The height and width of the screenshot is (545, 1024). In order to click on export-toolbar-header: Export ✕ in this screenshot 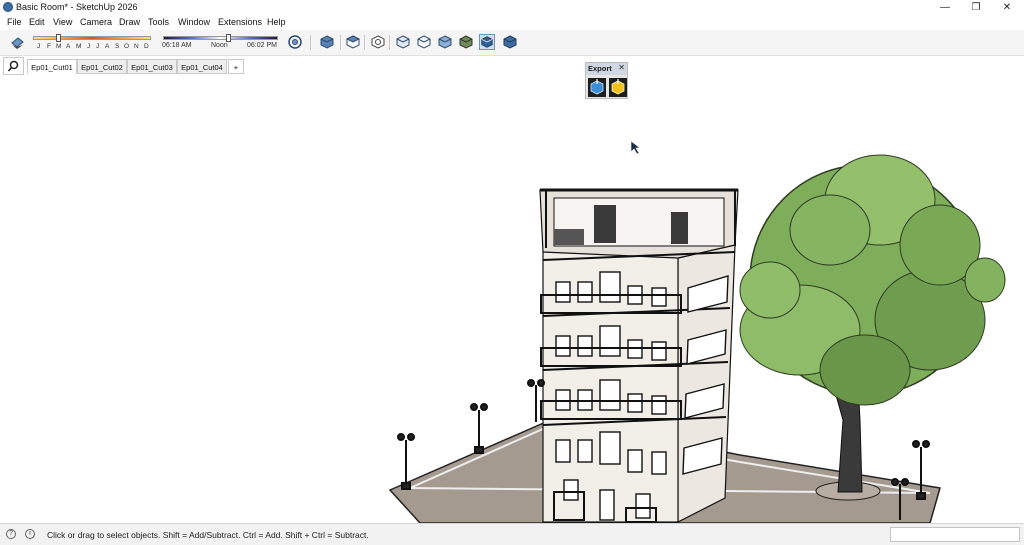, I will do `click(606, 69)`.